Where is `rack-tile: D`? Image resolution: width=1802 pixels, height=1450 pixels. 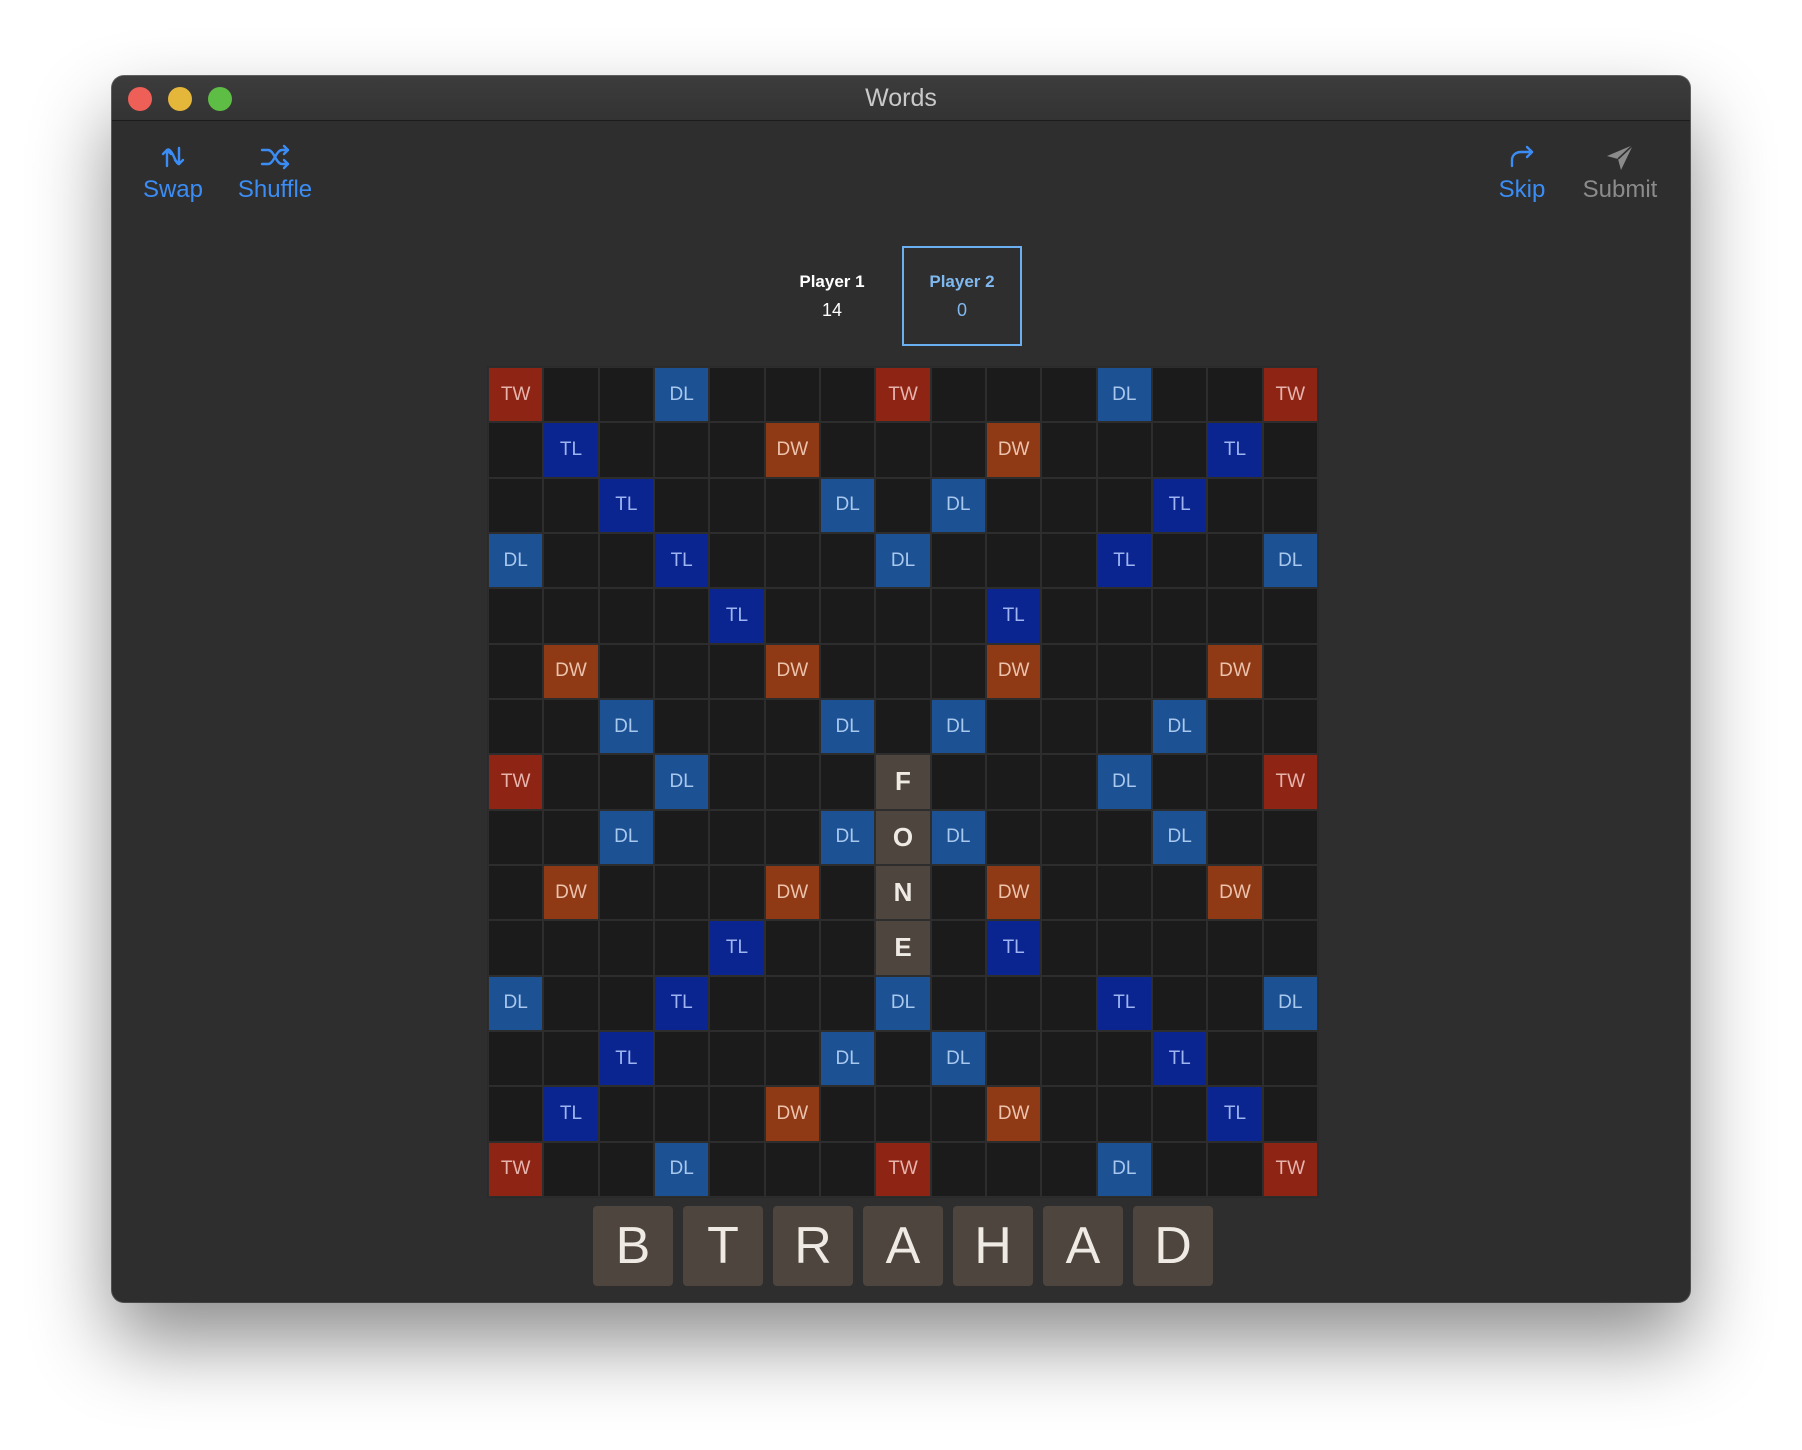
rack-tile: D is located at coordinates (1173, 1246).